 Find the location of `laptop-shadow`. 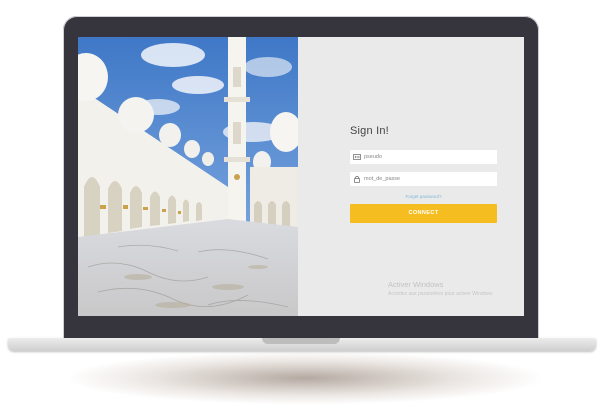

laptop-shadow is located at coordinates (305, 378).